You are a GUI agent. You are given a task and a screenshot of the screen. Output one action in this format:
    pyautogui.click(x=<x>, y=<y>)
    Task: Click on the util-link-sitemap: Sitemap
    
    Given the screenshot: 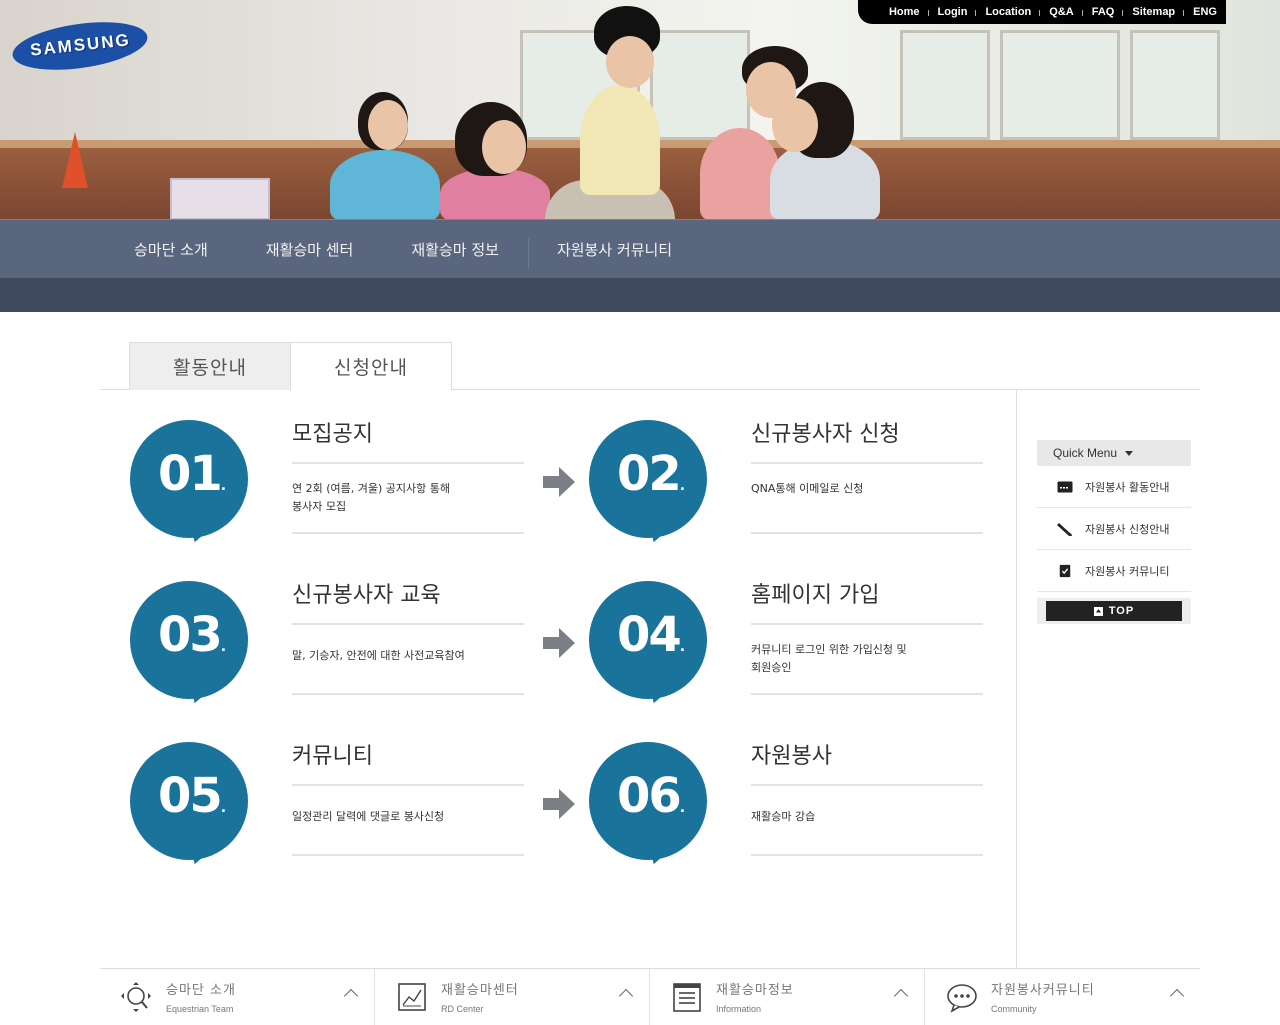 What is the action you would take?
    pyautogui.click(x=1153, y=12)
    